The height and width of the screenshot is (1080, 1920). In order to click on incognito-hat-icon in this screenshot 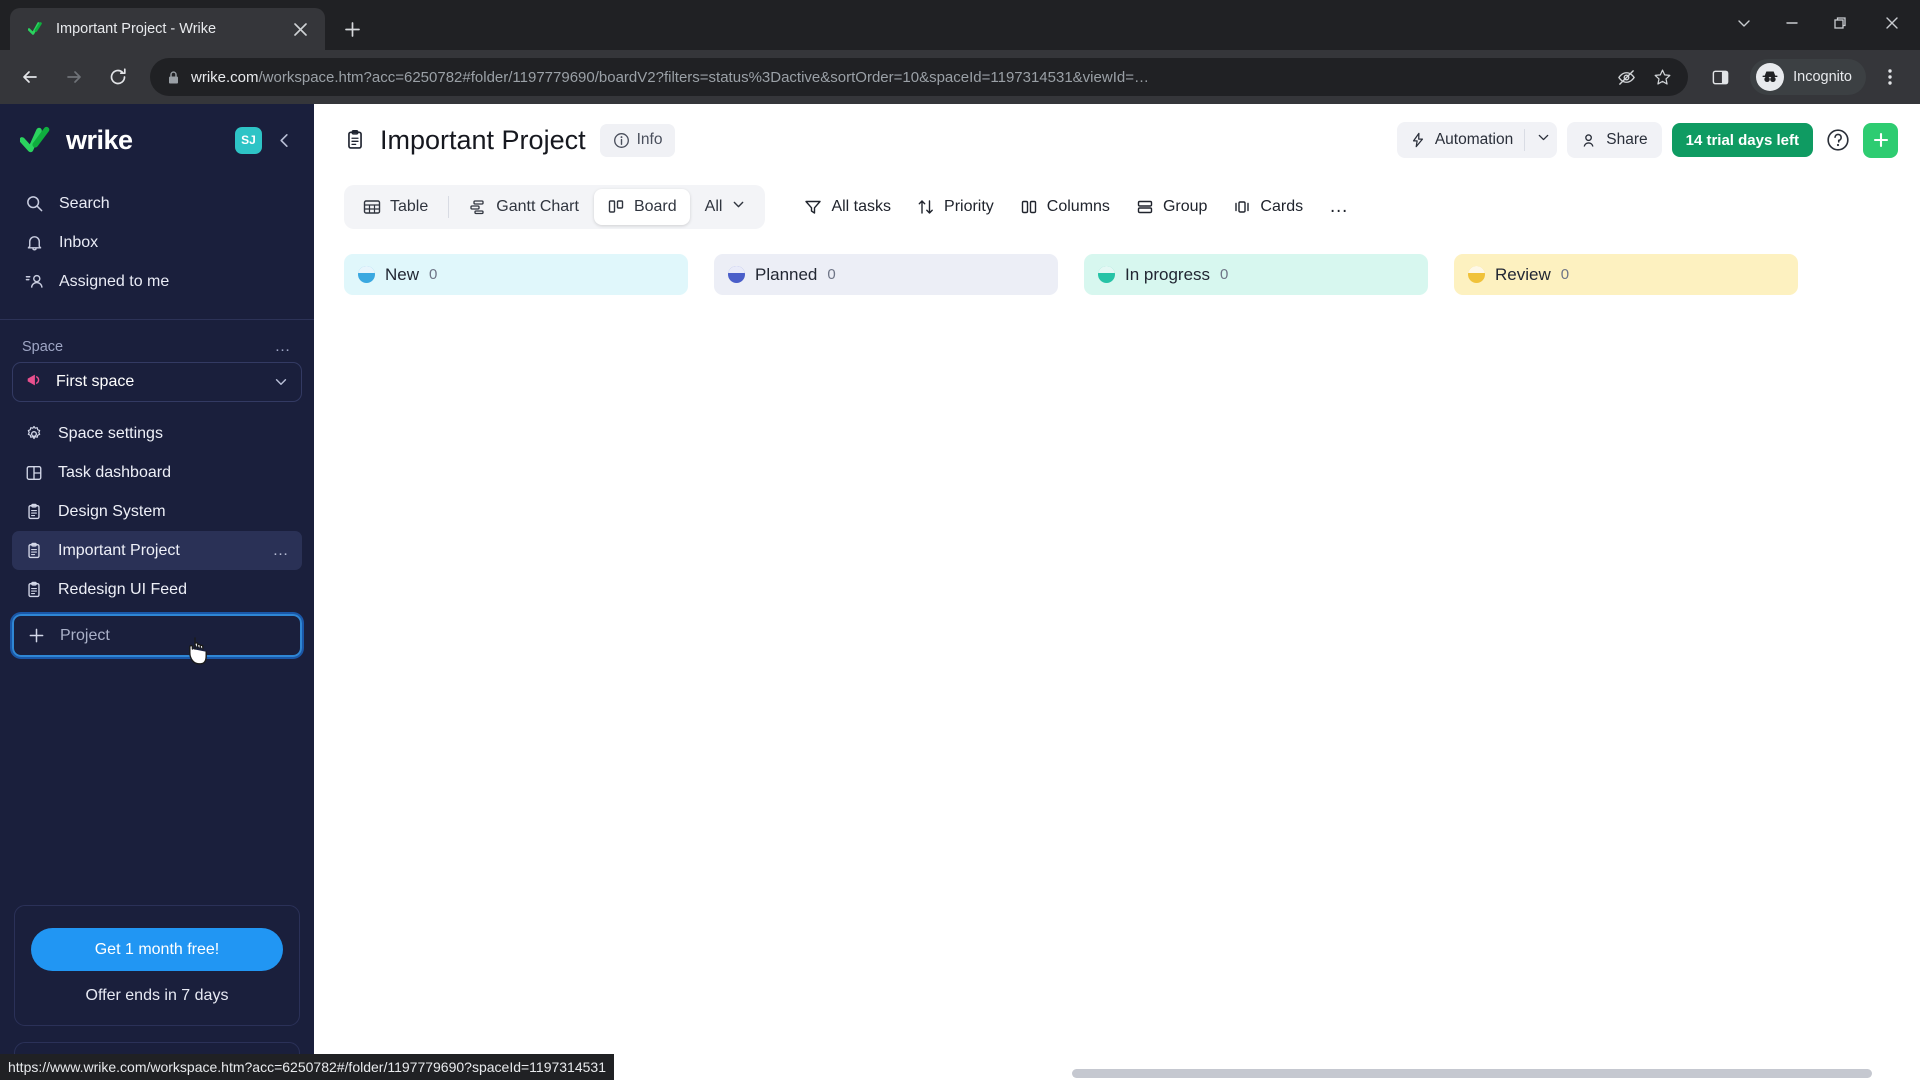, I will do `click(1770, 77)`.